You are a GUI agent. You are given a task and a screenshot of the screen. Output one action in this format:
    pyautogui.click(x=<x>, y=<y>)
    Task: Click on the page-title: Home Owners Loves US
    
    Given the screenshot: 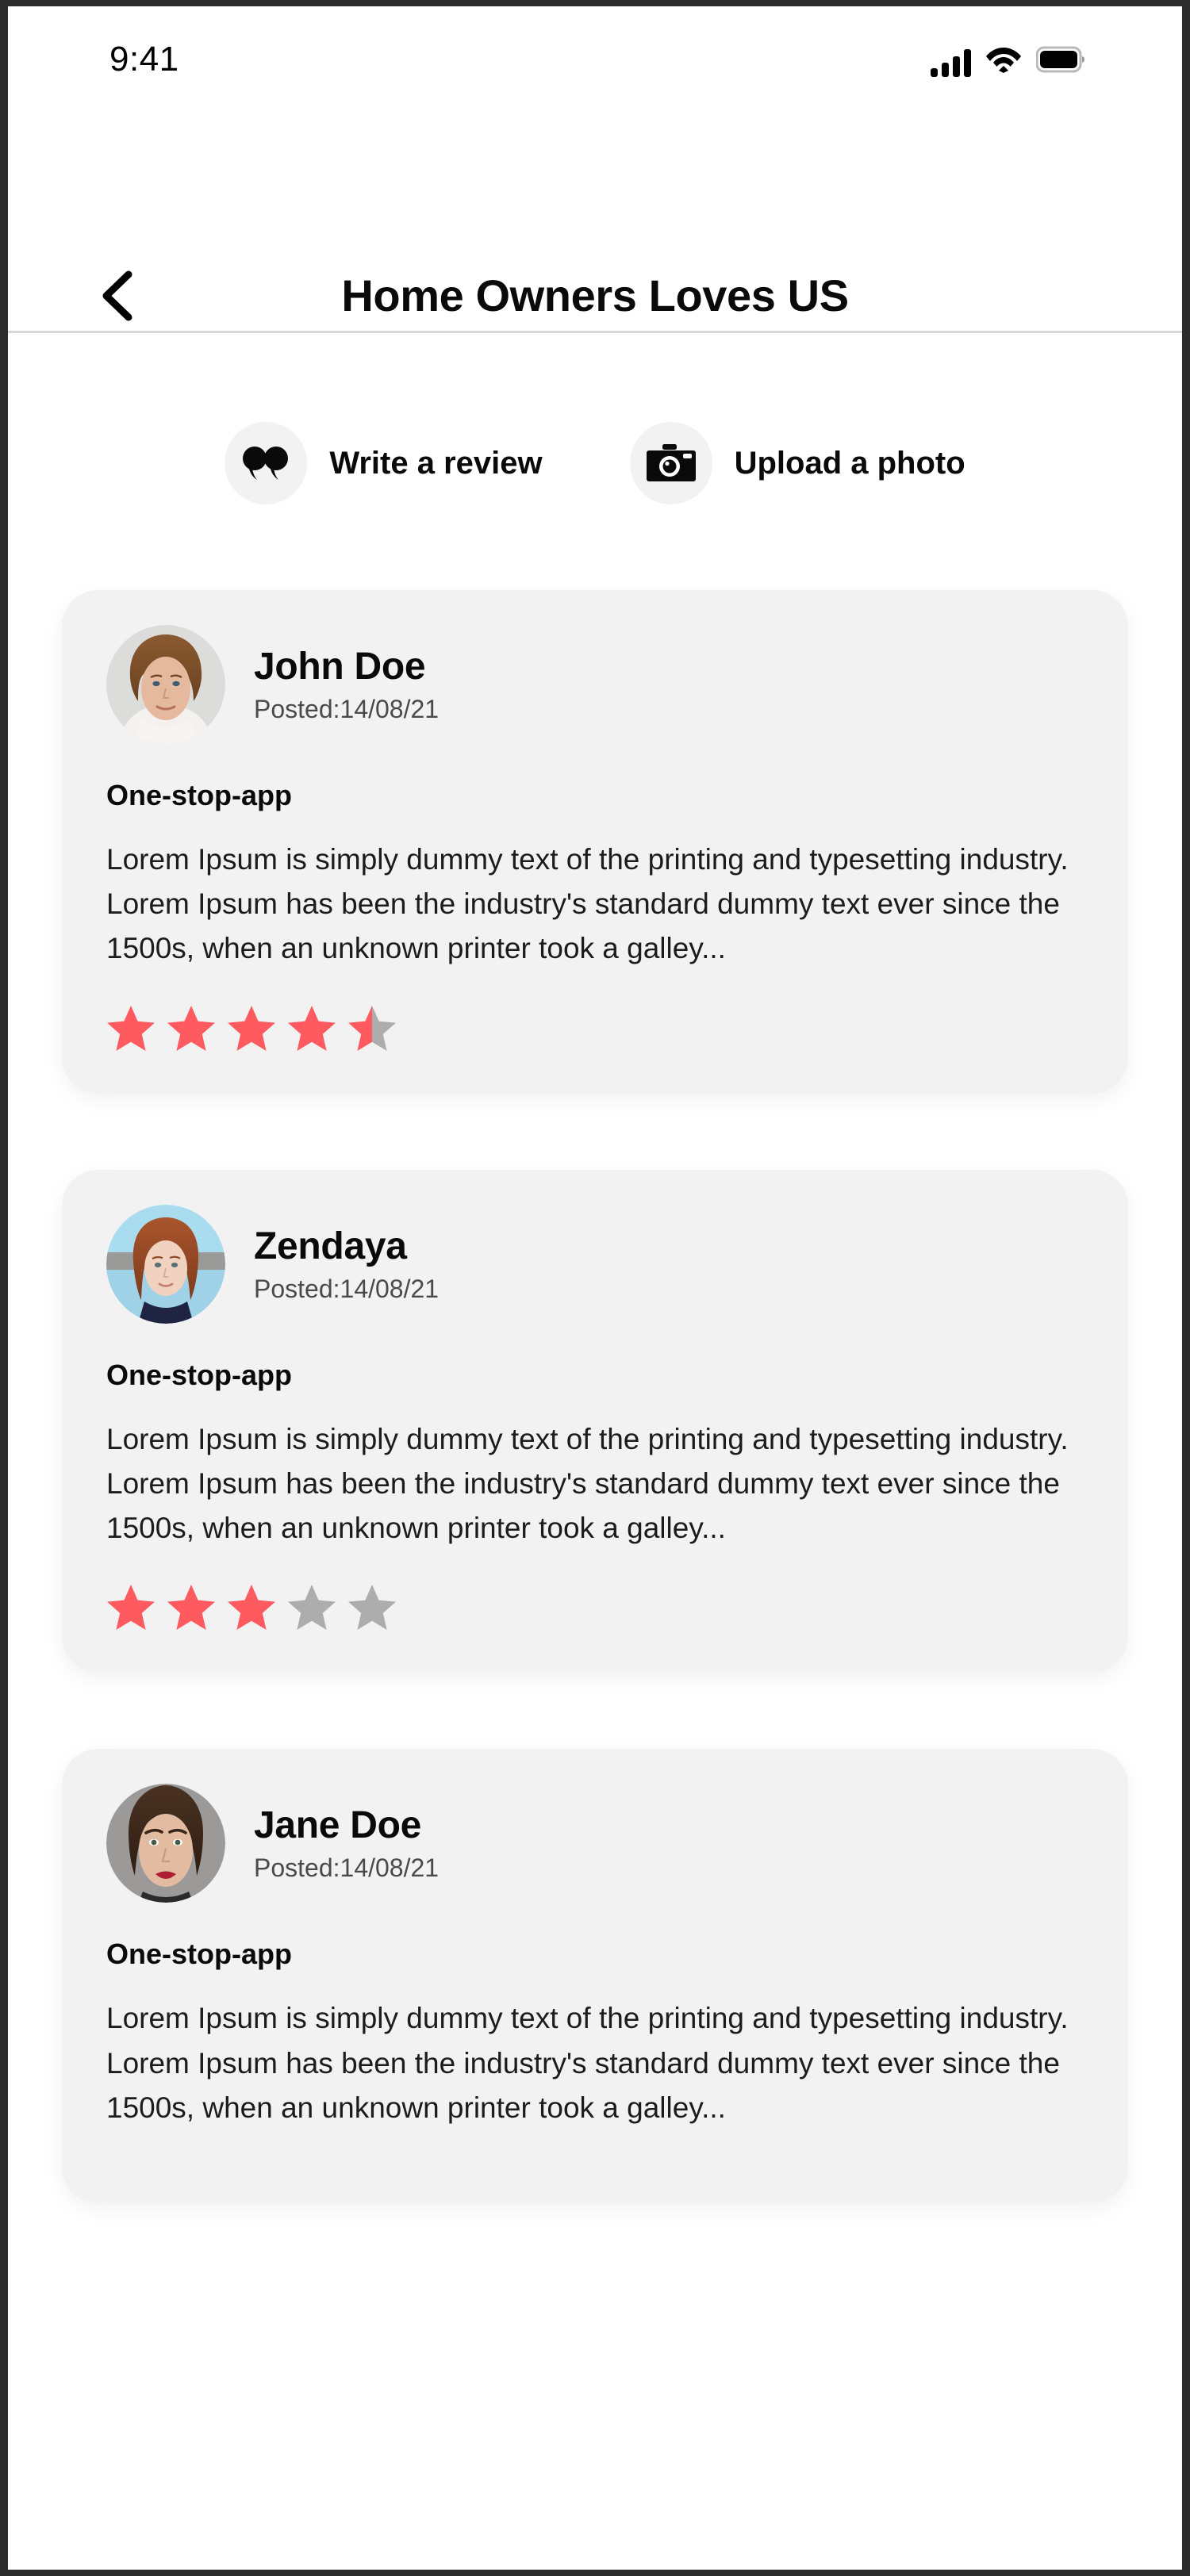 What is the action you would take?
    pyautogui.click(x=595, y=295)
    